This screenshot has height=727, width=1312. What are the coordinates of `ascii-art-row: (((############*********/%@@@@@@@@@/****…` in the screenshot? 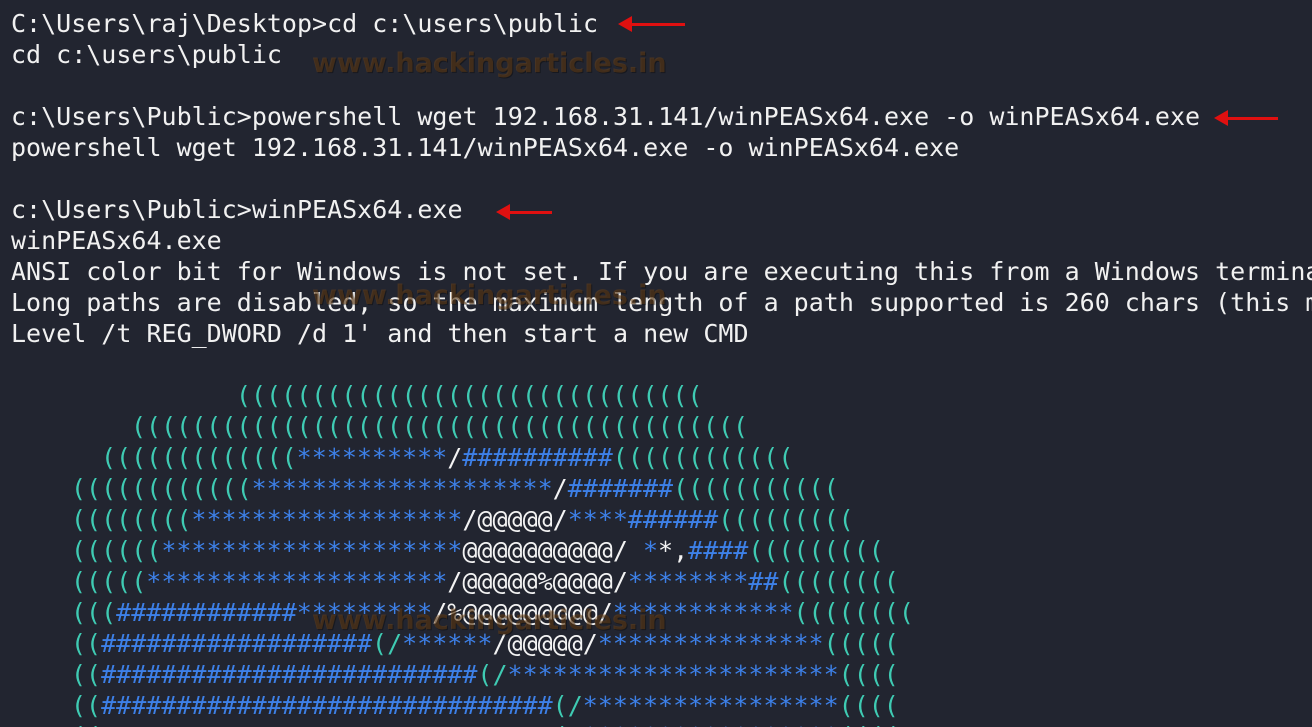 It's located at (492, 612).